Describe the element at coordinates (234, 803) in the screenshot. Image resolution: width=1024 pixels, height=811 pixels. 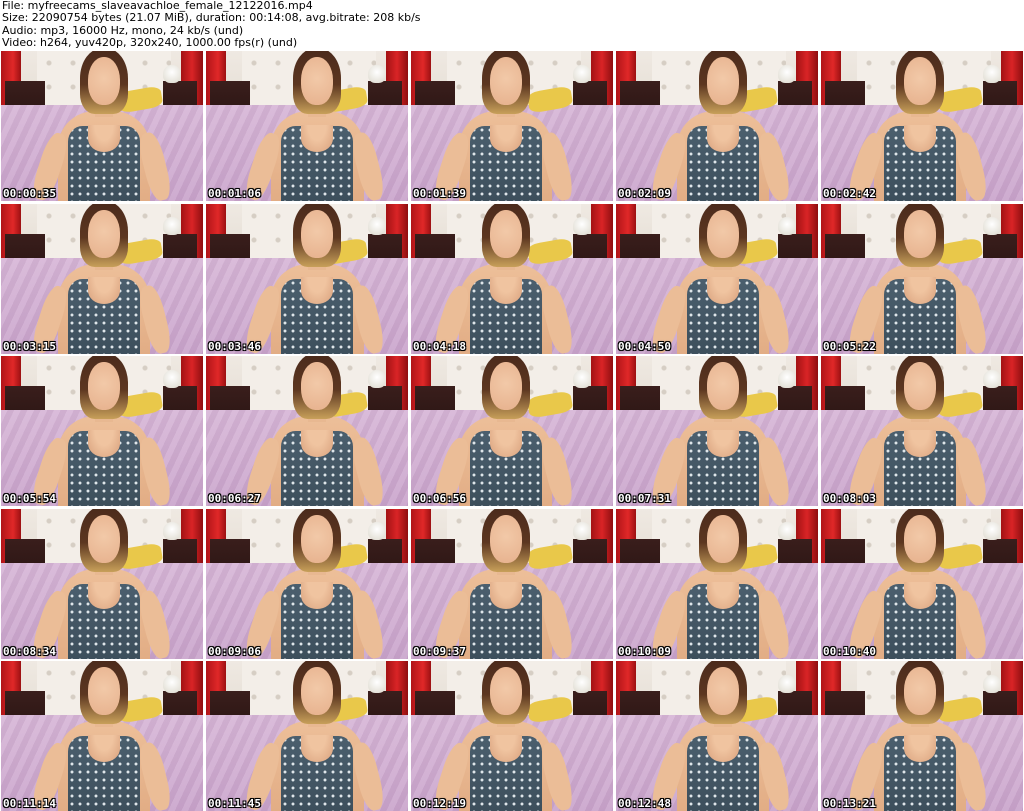
I see `thumbnail-timestamp: 00:11:45` at that location.